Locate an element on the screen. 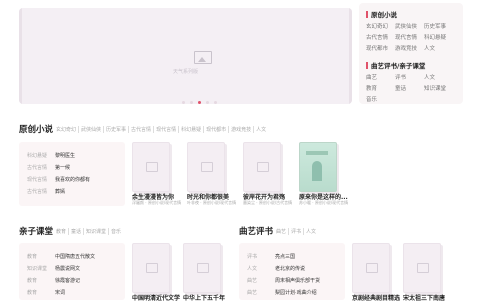  tag-link: 武侠仙侠 is located at coordinates (90, 129).